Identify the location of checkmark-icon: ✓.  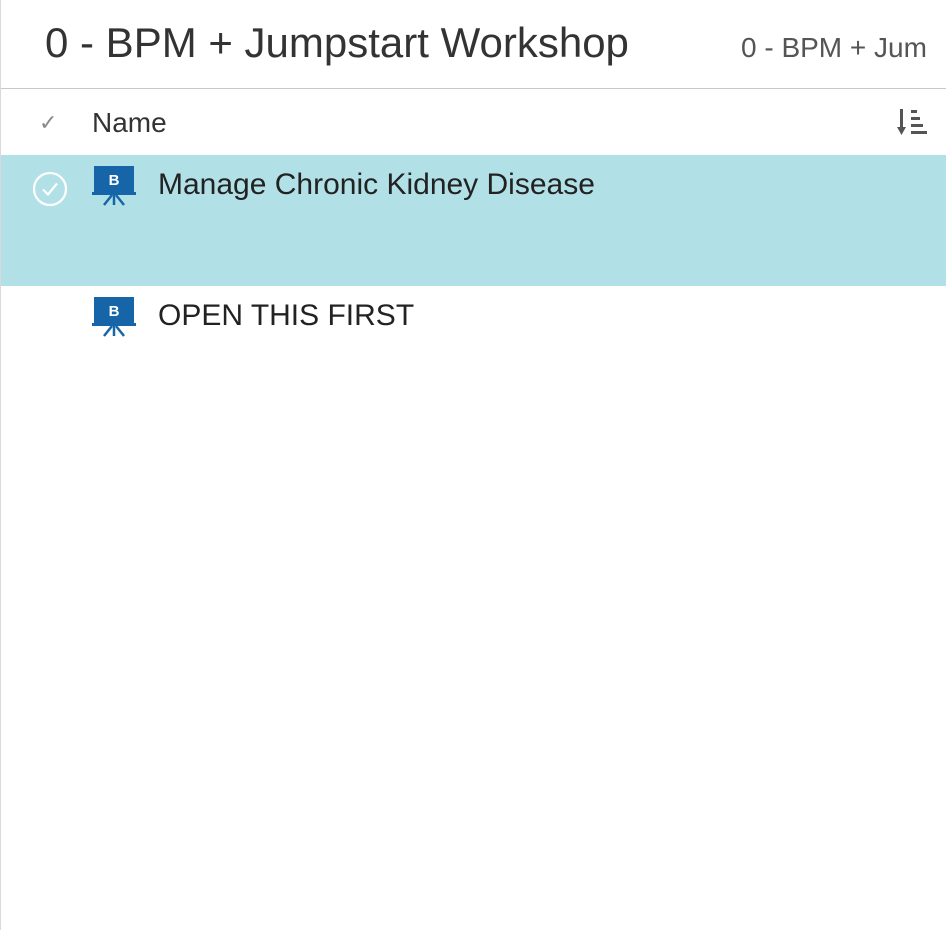
(48, 123).